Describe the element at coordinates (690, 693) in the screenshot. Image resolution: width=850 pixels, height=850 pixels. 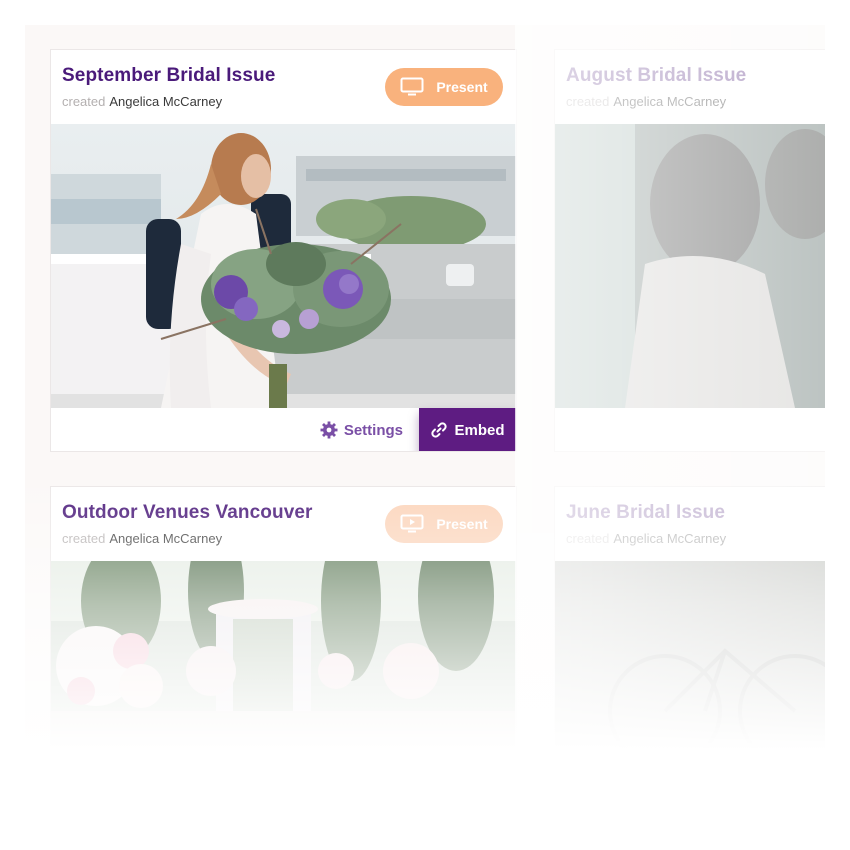
I see `bicycle-photo` at that location.